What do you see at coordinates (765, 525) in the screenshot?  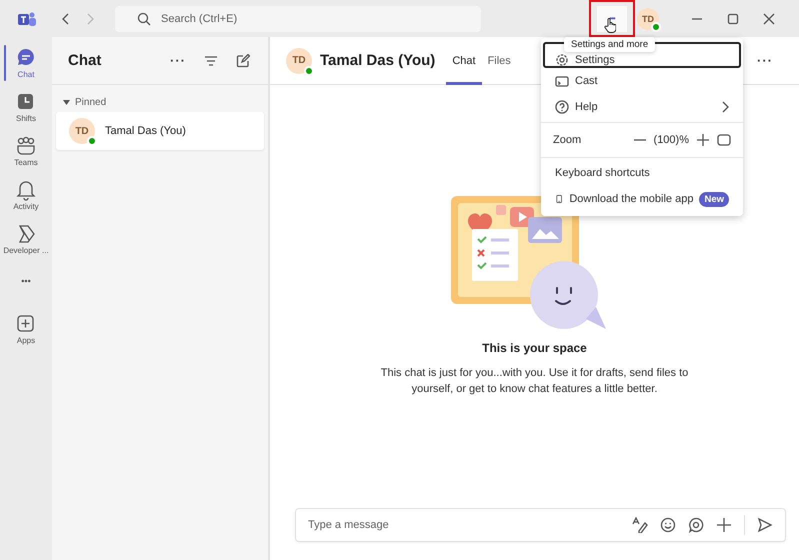 I see `send-icon` at bounding box center [765, 525].